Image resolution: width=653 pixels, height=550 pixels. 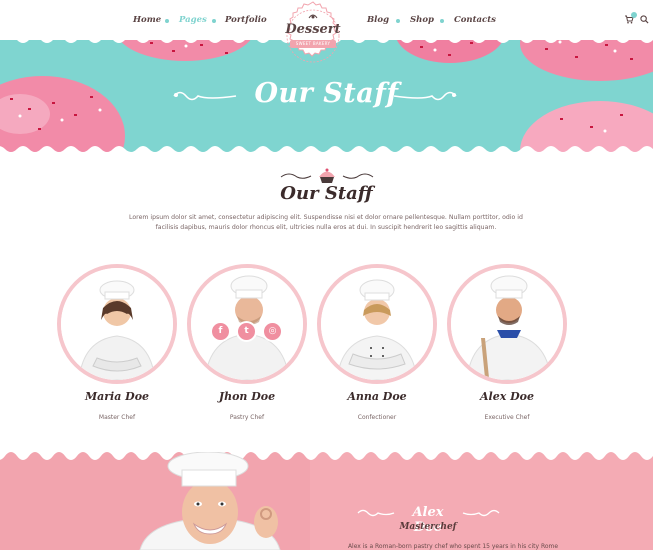 I want to click on hero-title-wrap: Our Staff, so click(x=326, y=93).